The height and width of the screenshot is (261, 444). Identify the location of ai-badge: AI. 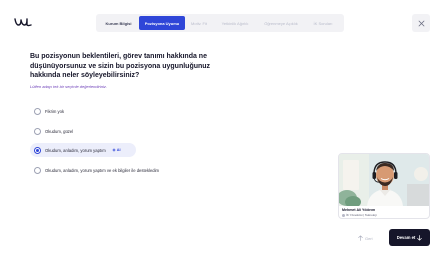
(116, 150).